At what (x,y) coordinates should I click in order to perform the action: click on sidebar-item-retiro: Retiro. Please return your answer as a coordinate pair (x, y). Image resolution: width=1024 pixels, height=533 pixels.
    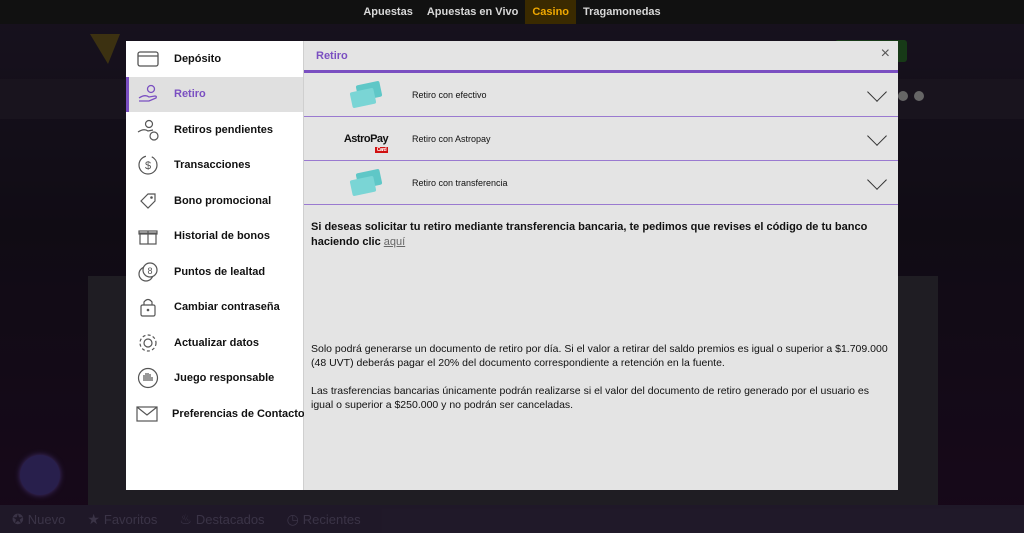
    Looking at the image, I should click on (214, 94).